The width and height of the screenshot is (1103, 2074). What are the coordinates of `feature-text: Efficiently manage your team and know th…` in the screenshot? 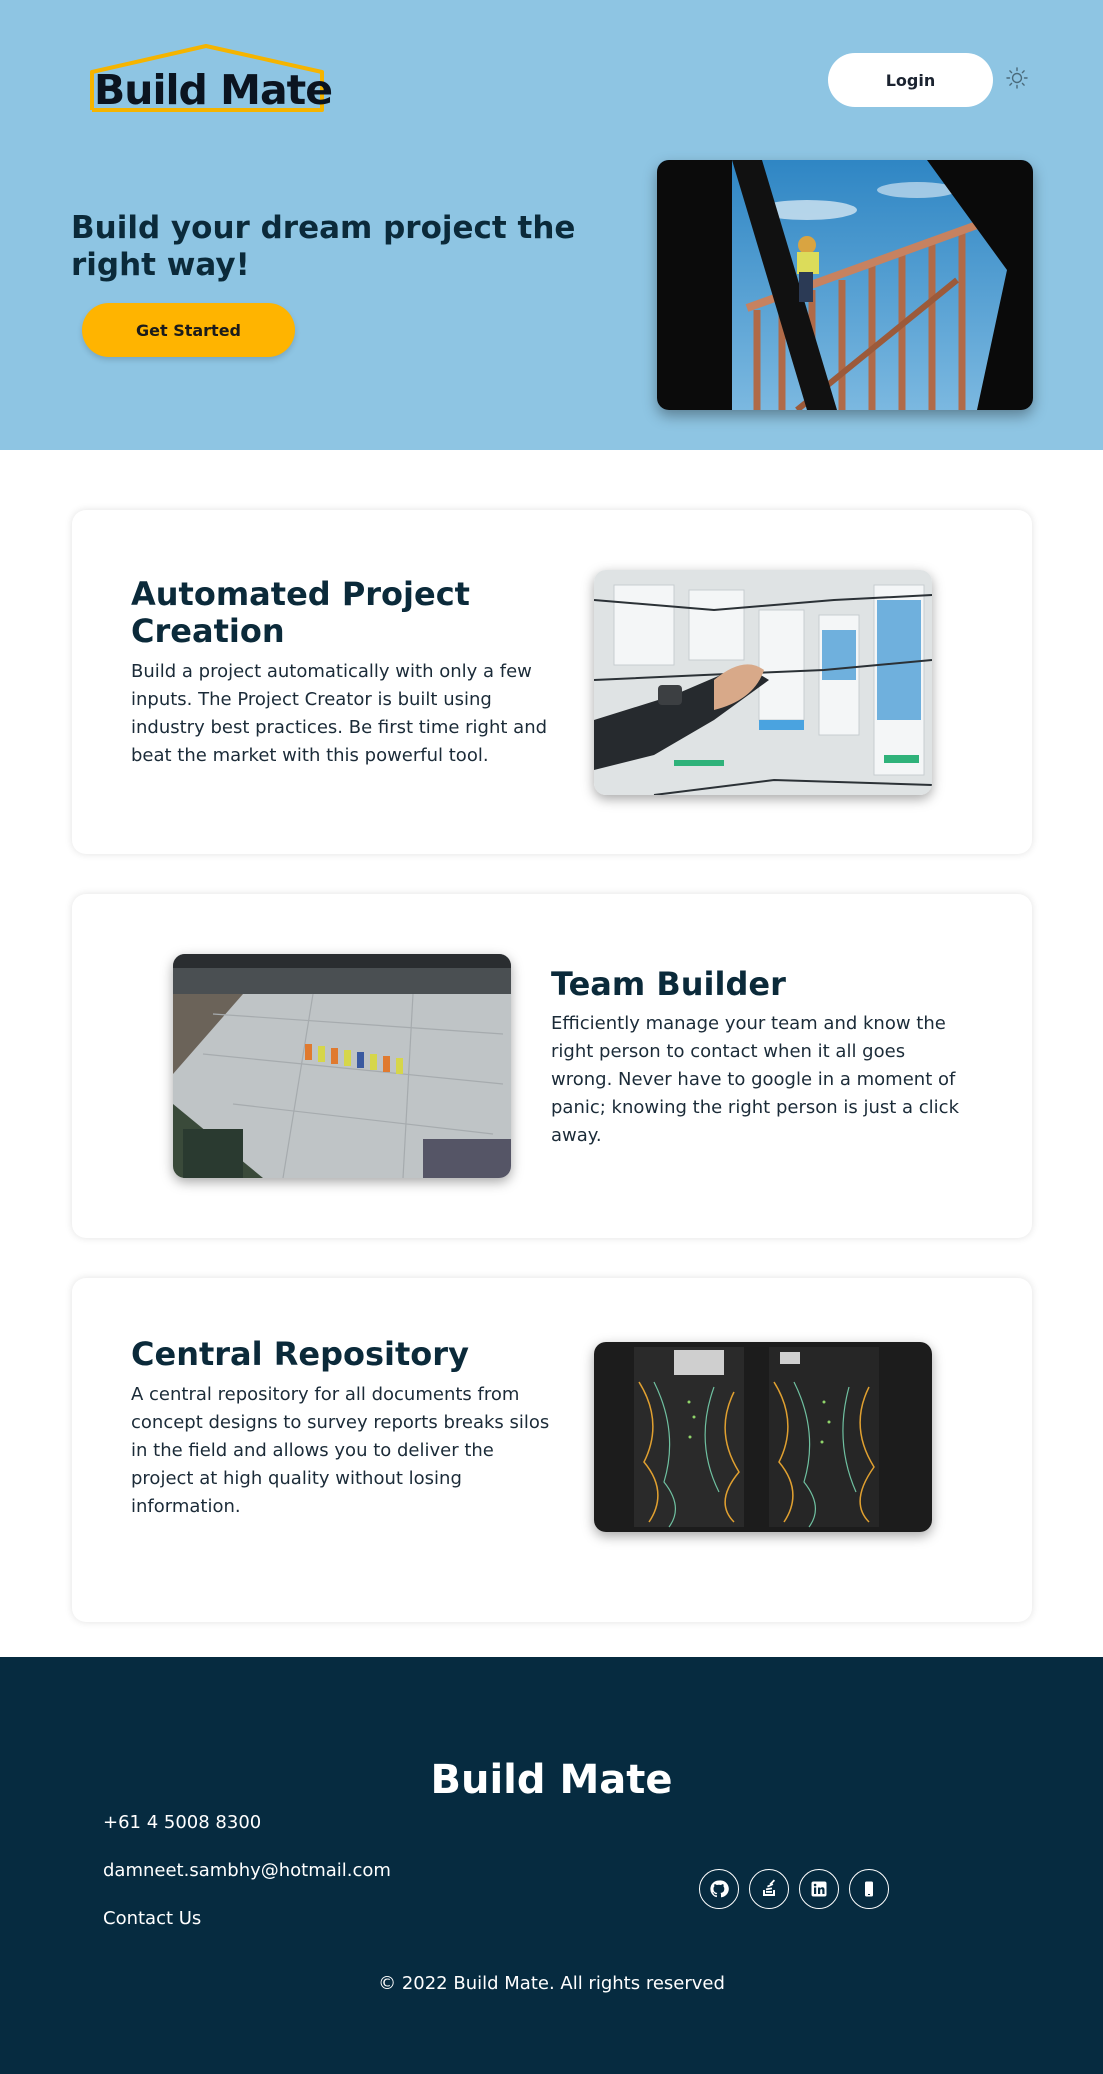 It's located at (755, 1079).